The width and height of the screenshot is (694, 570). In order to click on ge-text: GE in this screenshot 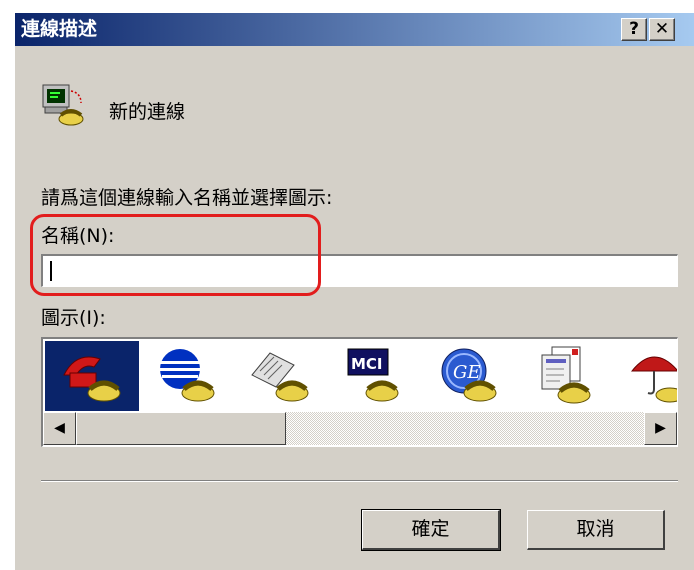, I will do `click(467, 372)`.